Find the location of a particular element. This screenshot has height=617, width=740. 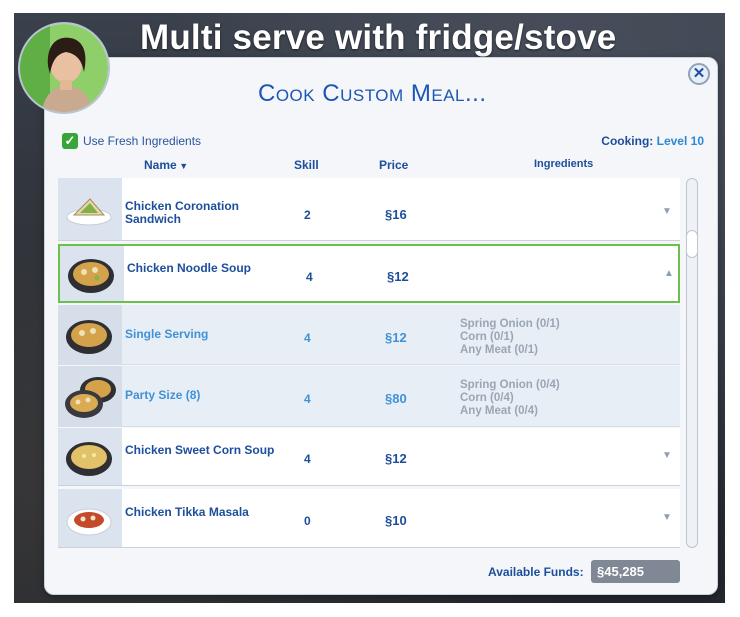

sort-down-icon: ▼ is located at coordinates (182, 166).